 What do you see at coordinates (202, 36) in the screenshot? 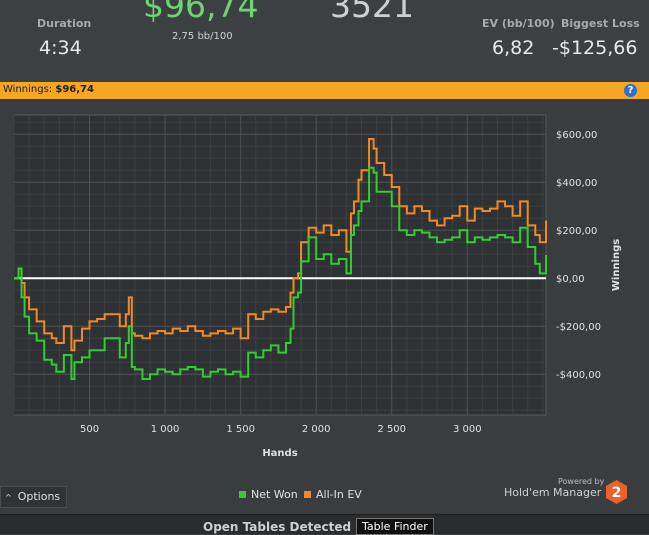
I see `bb-per-100-value: 2,75 bb/100` at bounding box center [202, 36].